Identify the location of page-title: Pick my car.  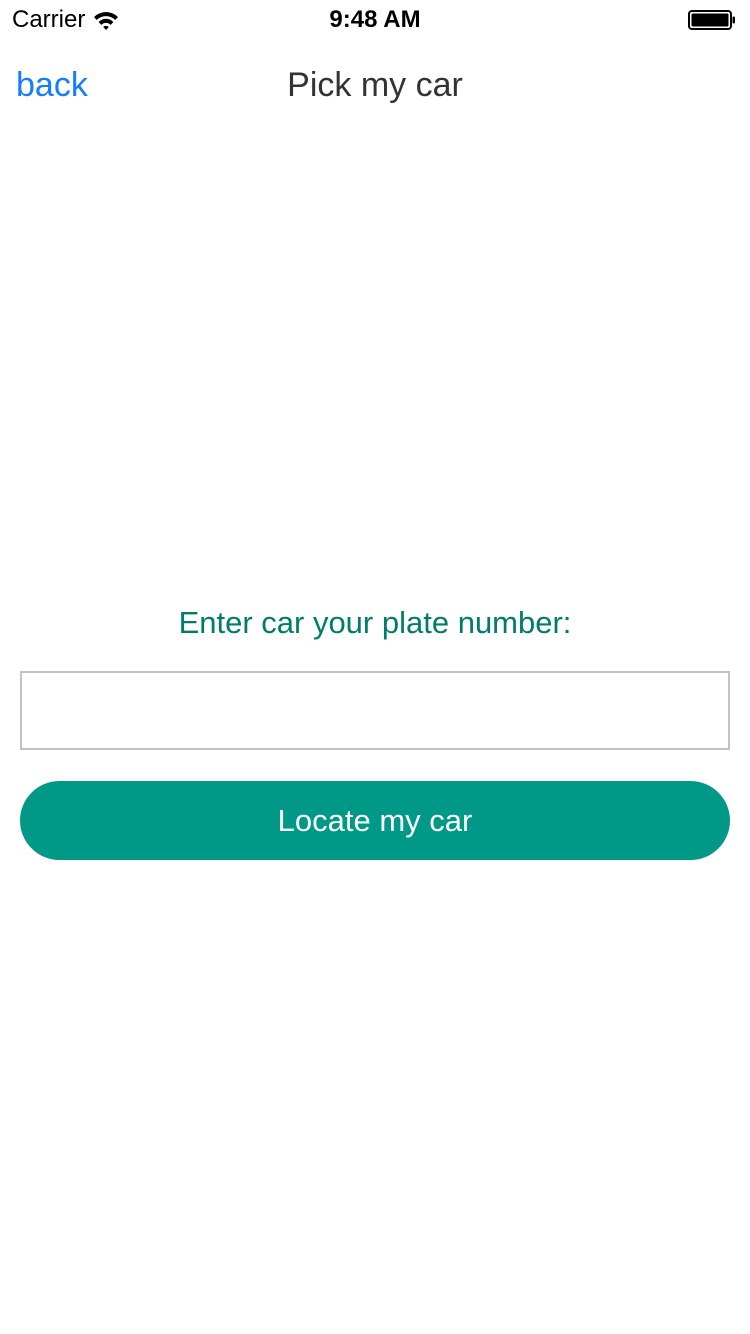
(375, 85).